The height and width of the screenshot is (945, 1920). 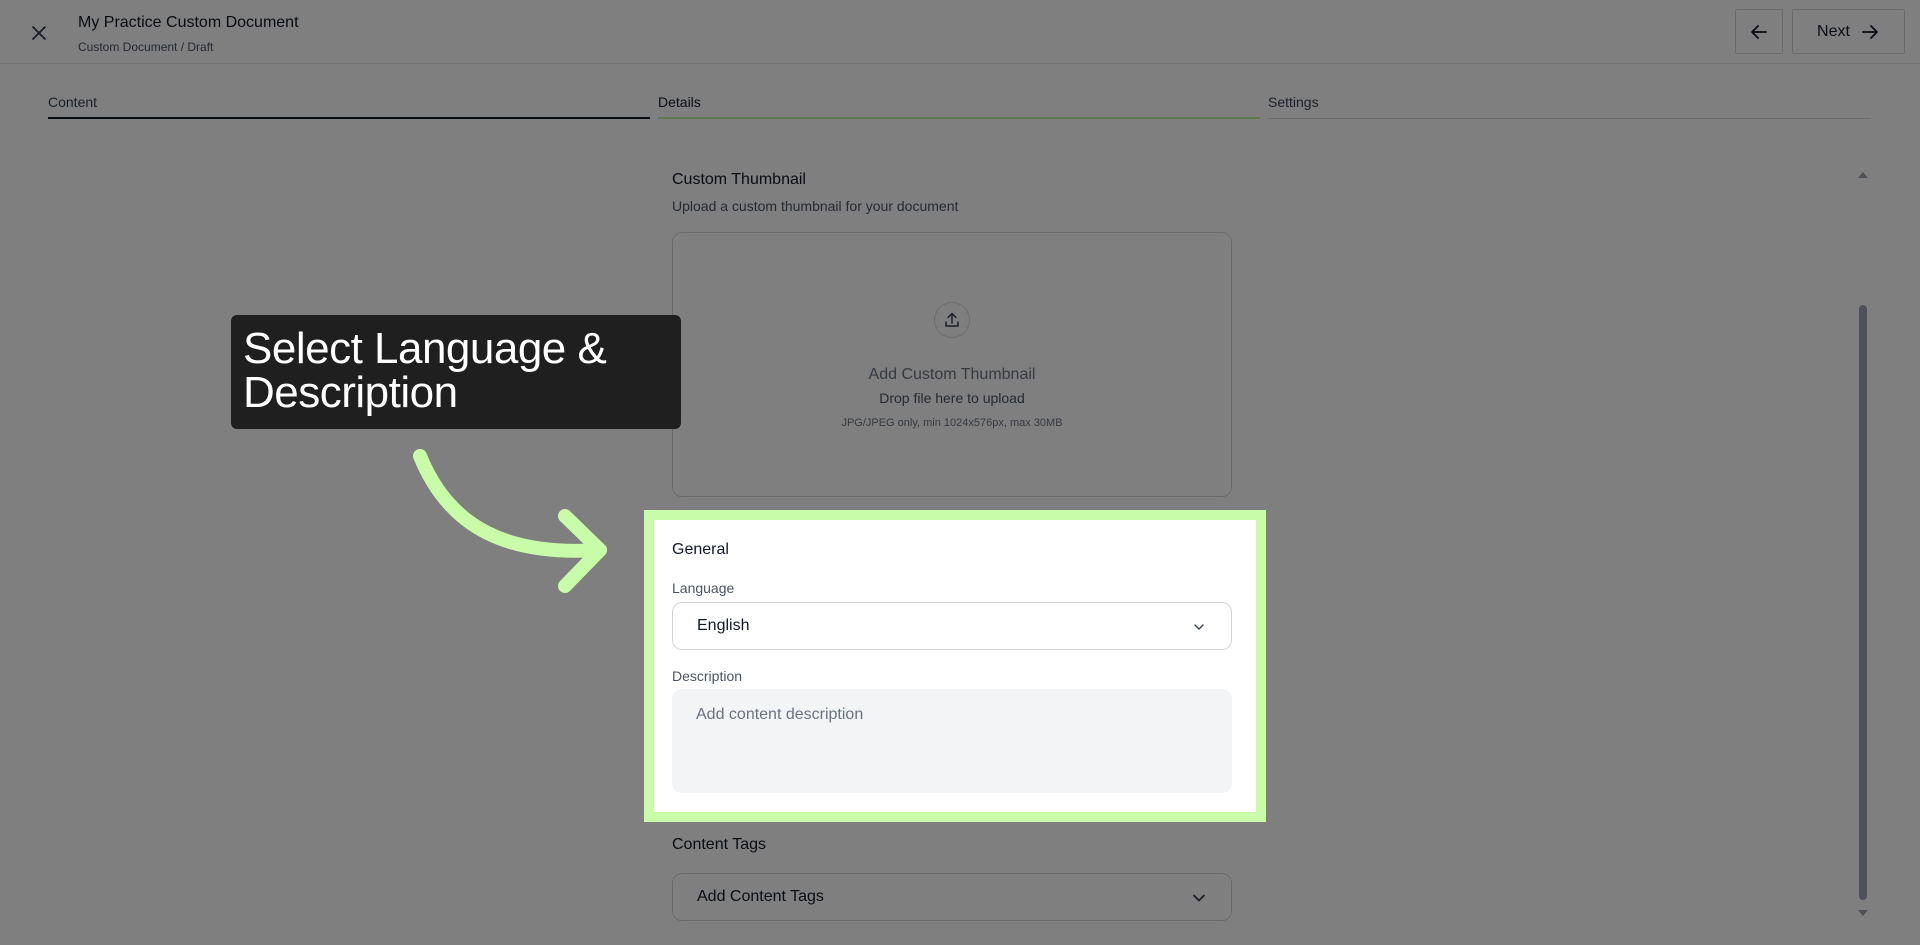 What do you see at coordinates (1833, 31) in the screenshot?
I see `next-button-label: Next` at bounding box center [1833, 31].